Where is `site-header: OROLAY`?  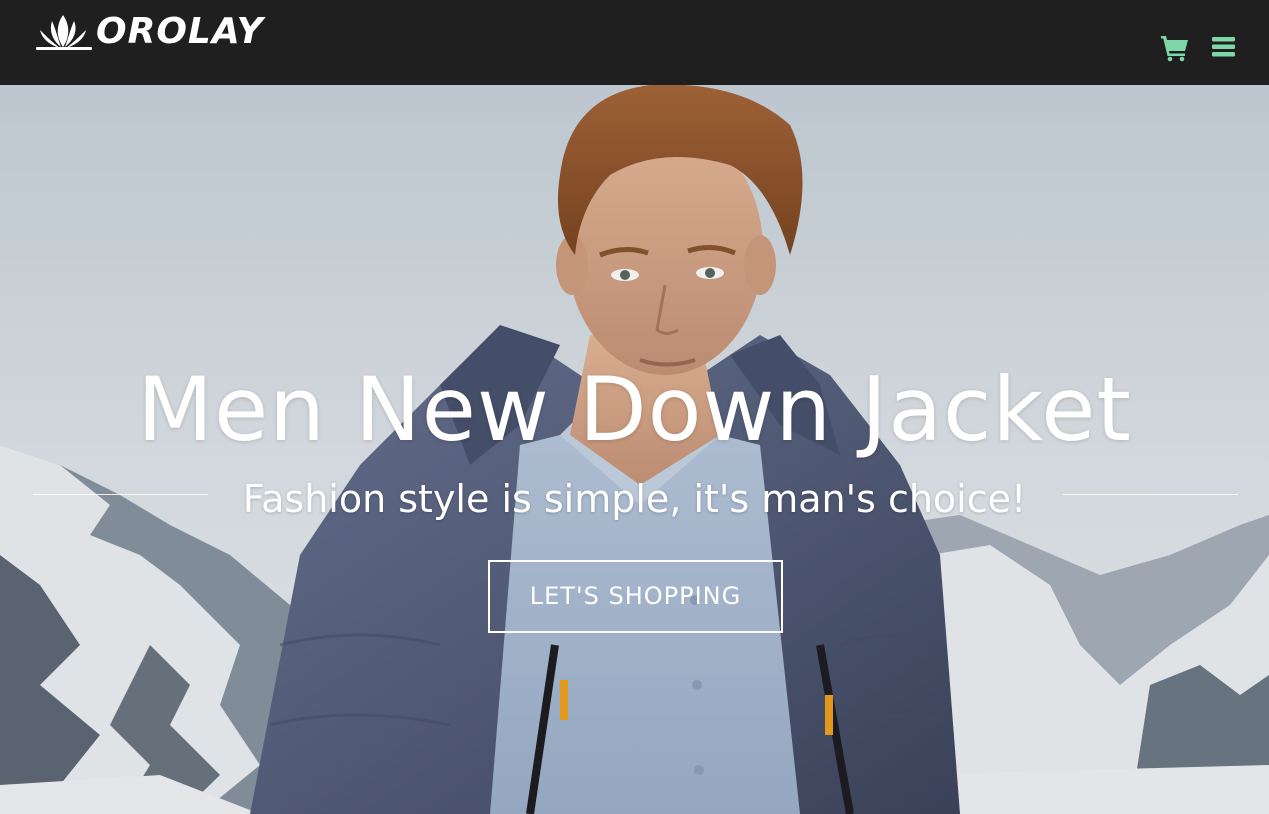 site-header: OROLAY is located at coordinates (634, 42).